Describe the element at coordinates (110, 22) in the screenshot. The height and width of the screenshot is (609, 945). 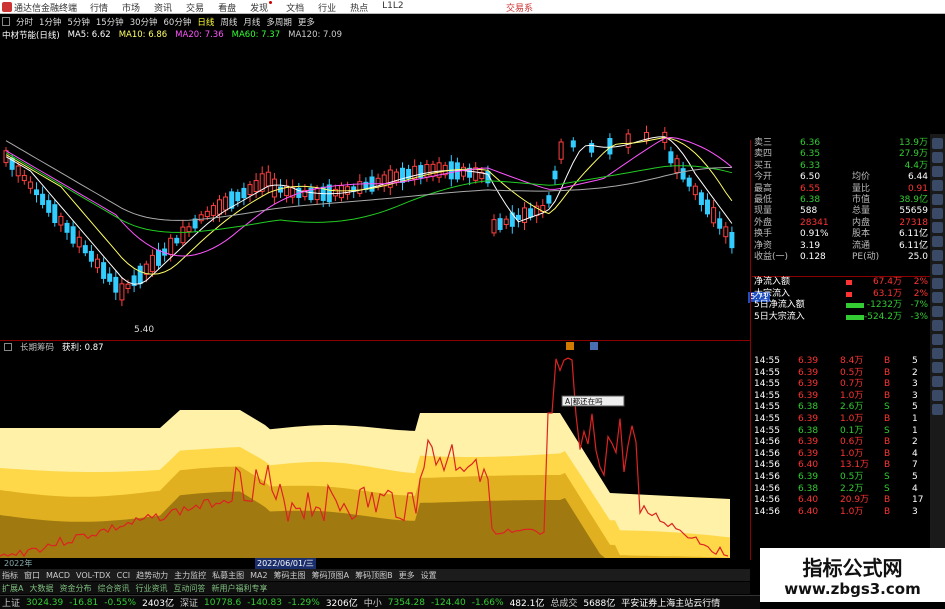
I see `period-15min: 15分钟` at that location.